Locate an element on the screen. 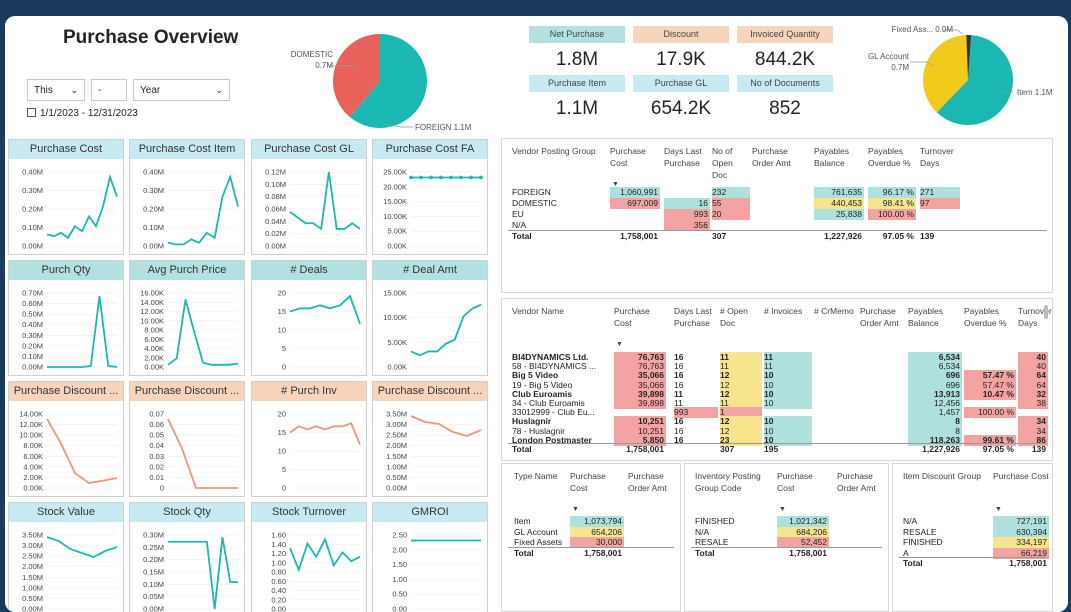 Image resolution: width=1071 pixels, height=612 pixels. column-header: # Invoices is located at coordinates (788, 311).